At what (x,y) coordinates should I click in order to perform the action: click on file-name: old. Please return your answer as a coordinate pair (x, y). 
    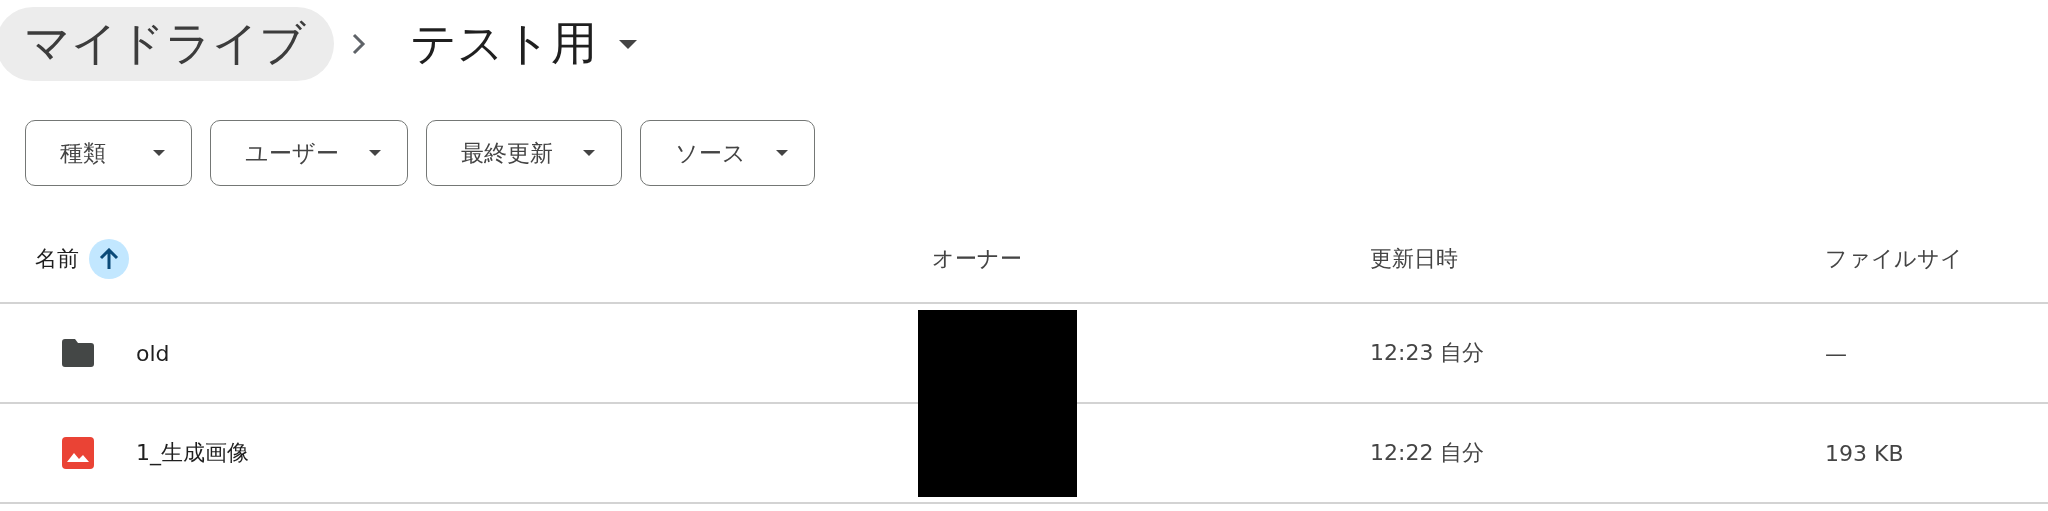
    Looking at the image, I should click on (153, 353).